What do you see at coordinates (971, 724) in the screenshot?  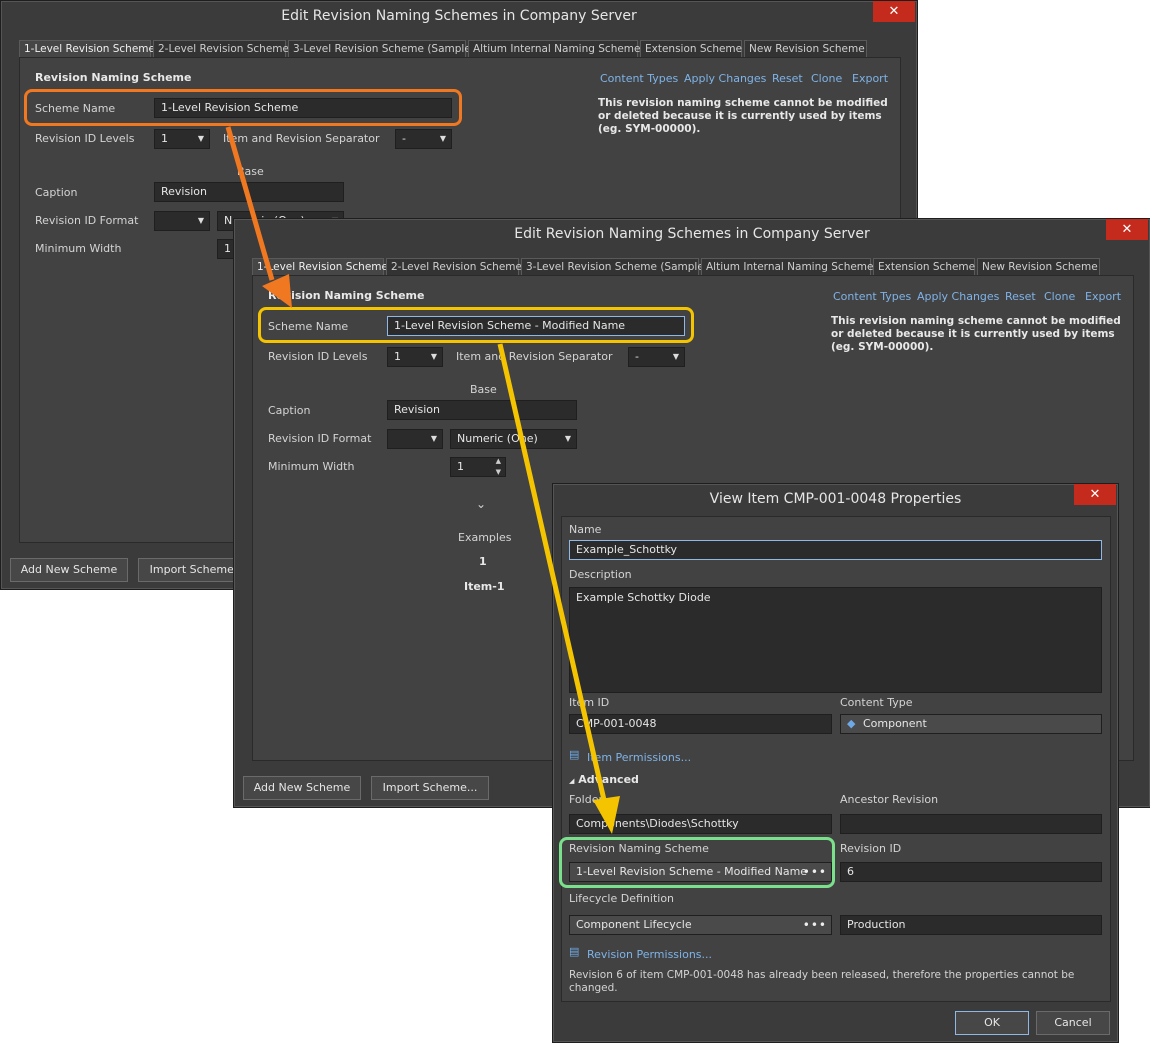 I see `content-type-field: ◆ Component` at bounding box center [971, 724].